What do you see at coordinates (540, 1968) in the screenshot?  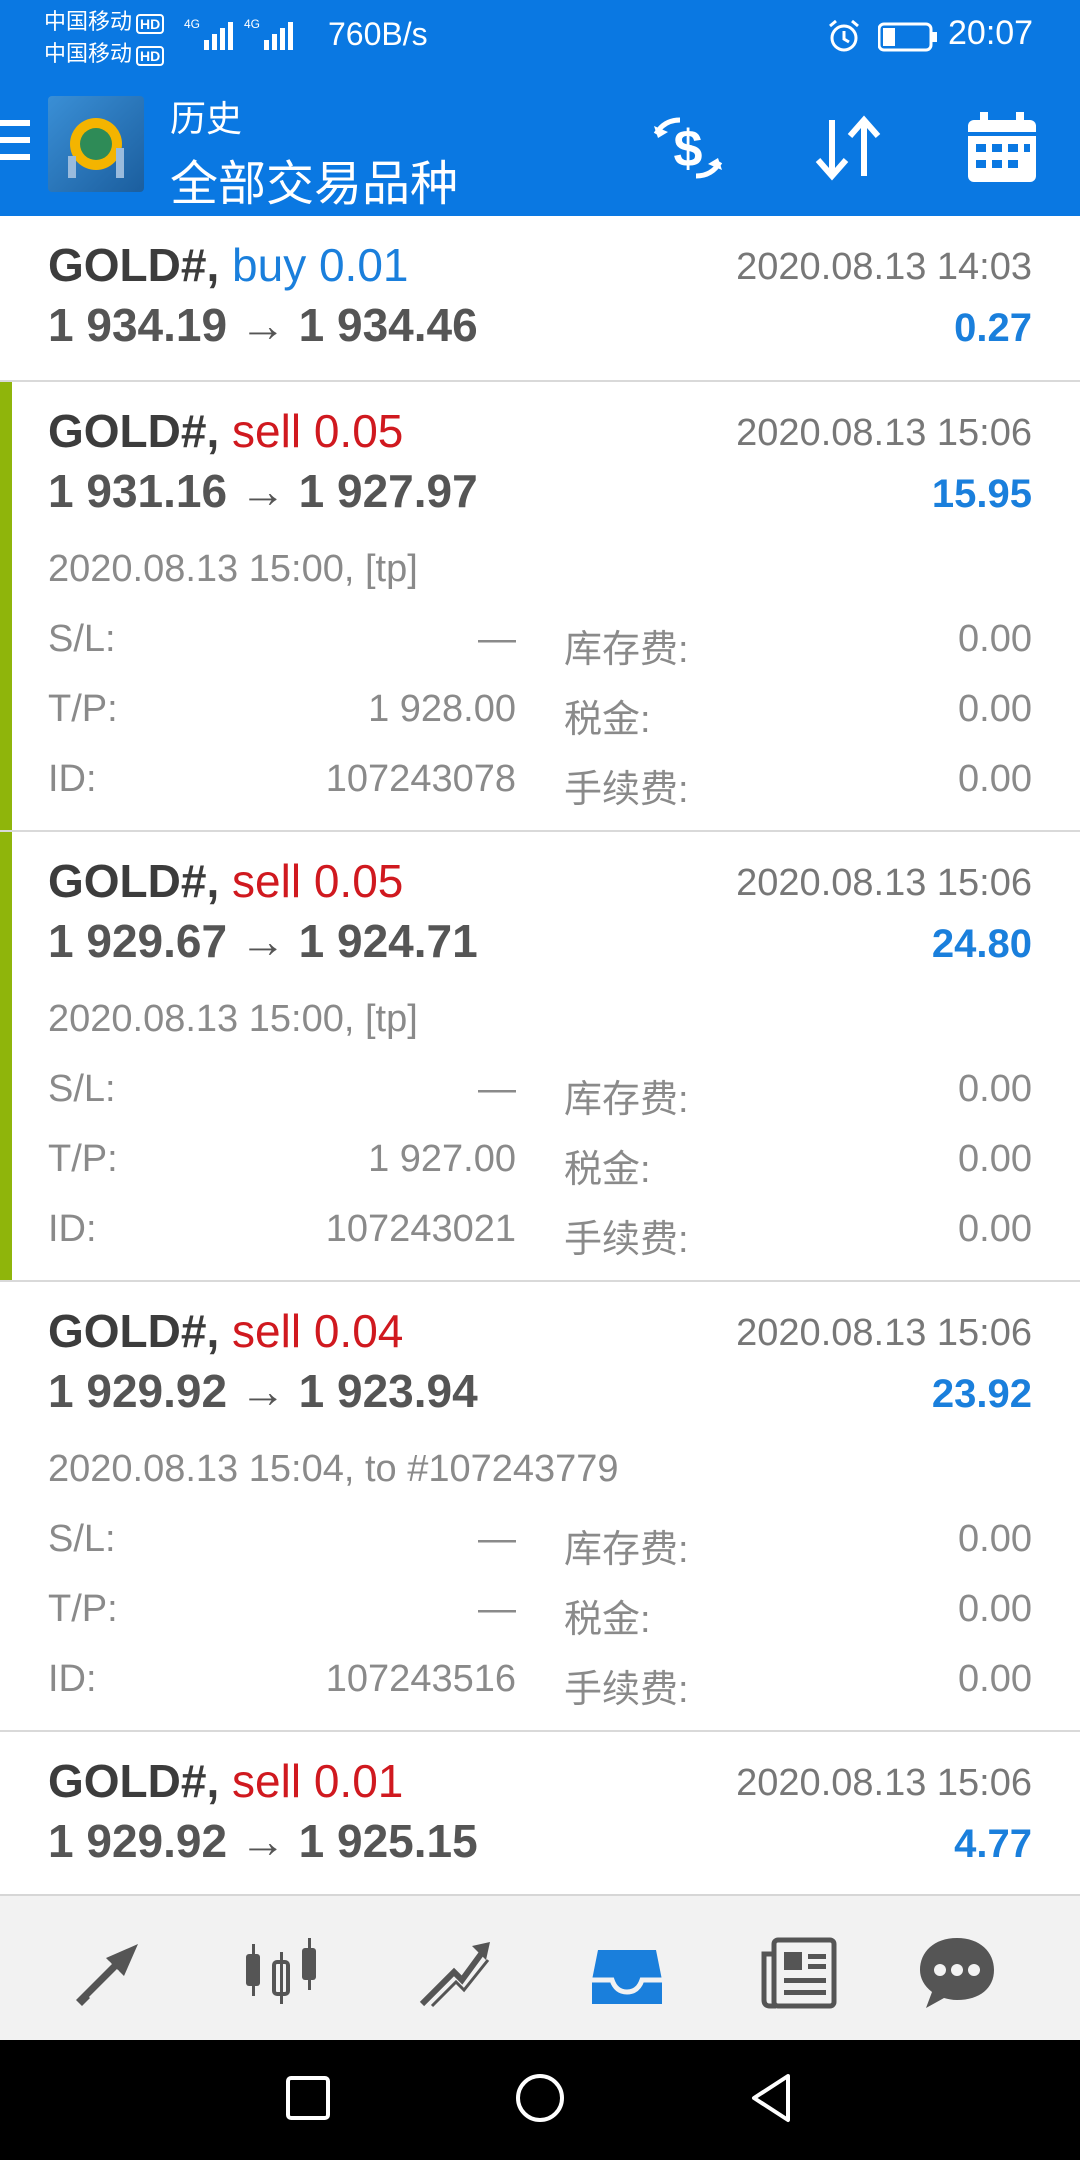 I see `bottom-nav` at bounding box center [540, 1968].